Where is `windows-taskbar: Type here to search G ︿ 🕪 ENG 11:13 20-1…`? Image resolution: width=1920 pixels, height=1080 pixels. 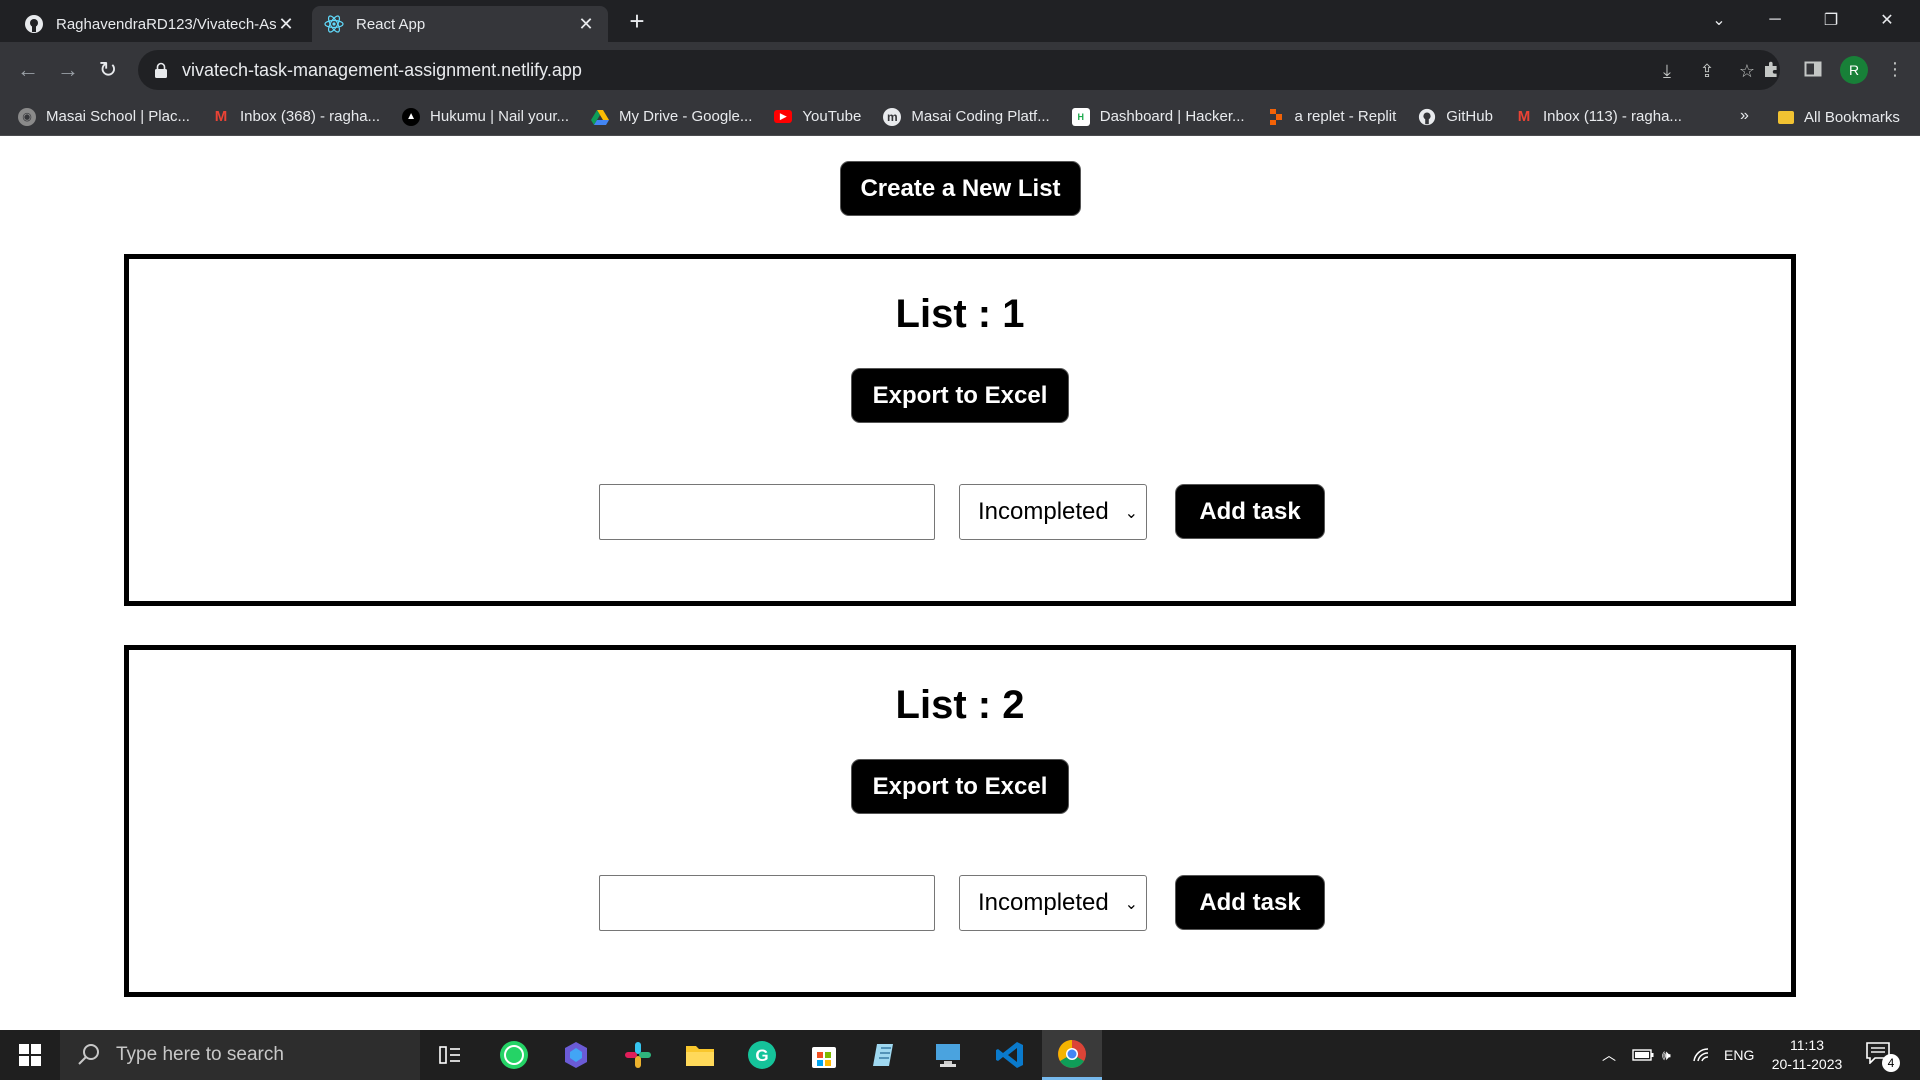 windows-taskbar: Type here to search G ︿ 🕪 ENG 11:13 20-1… is located at coordinates (960, 1055).